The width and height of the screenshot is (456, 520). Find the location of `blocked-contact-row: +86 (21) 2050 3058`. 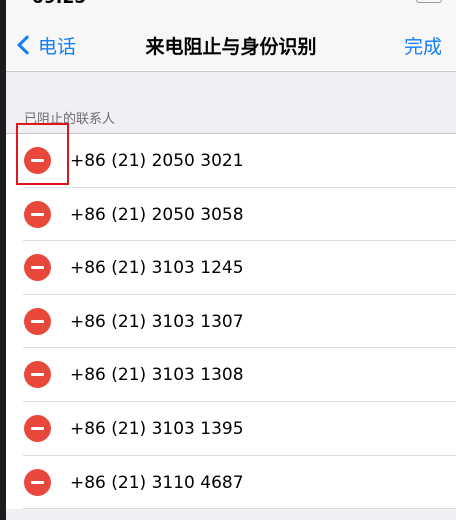

blocked-contact-row: +86 (21) 2050 3058 is located at coordinates (231, 215).